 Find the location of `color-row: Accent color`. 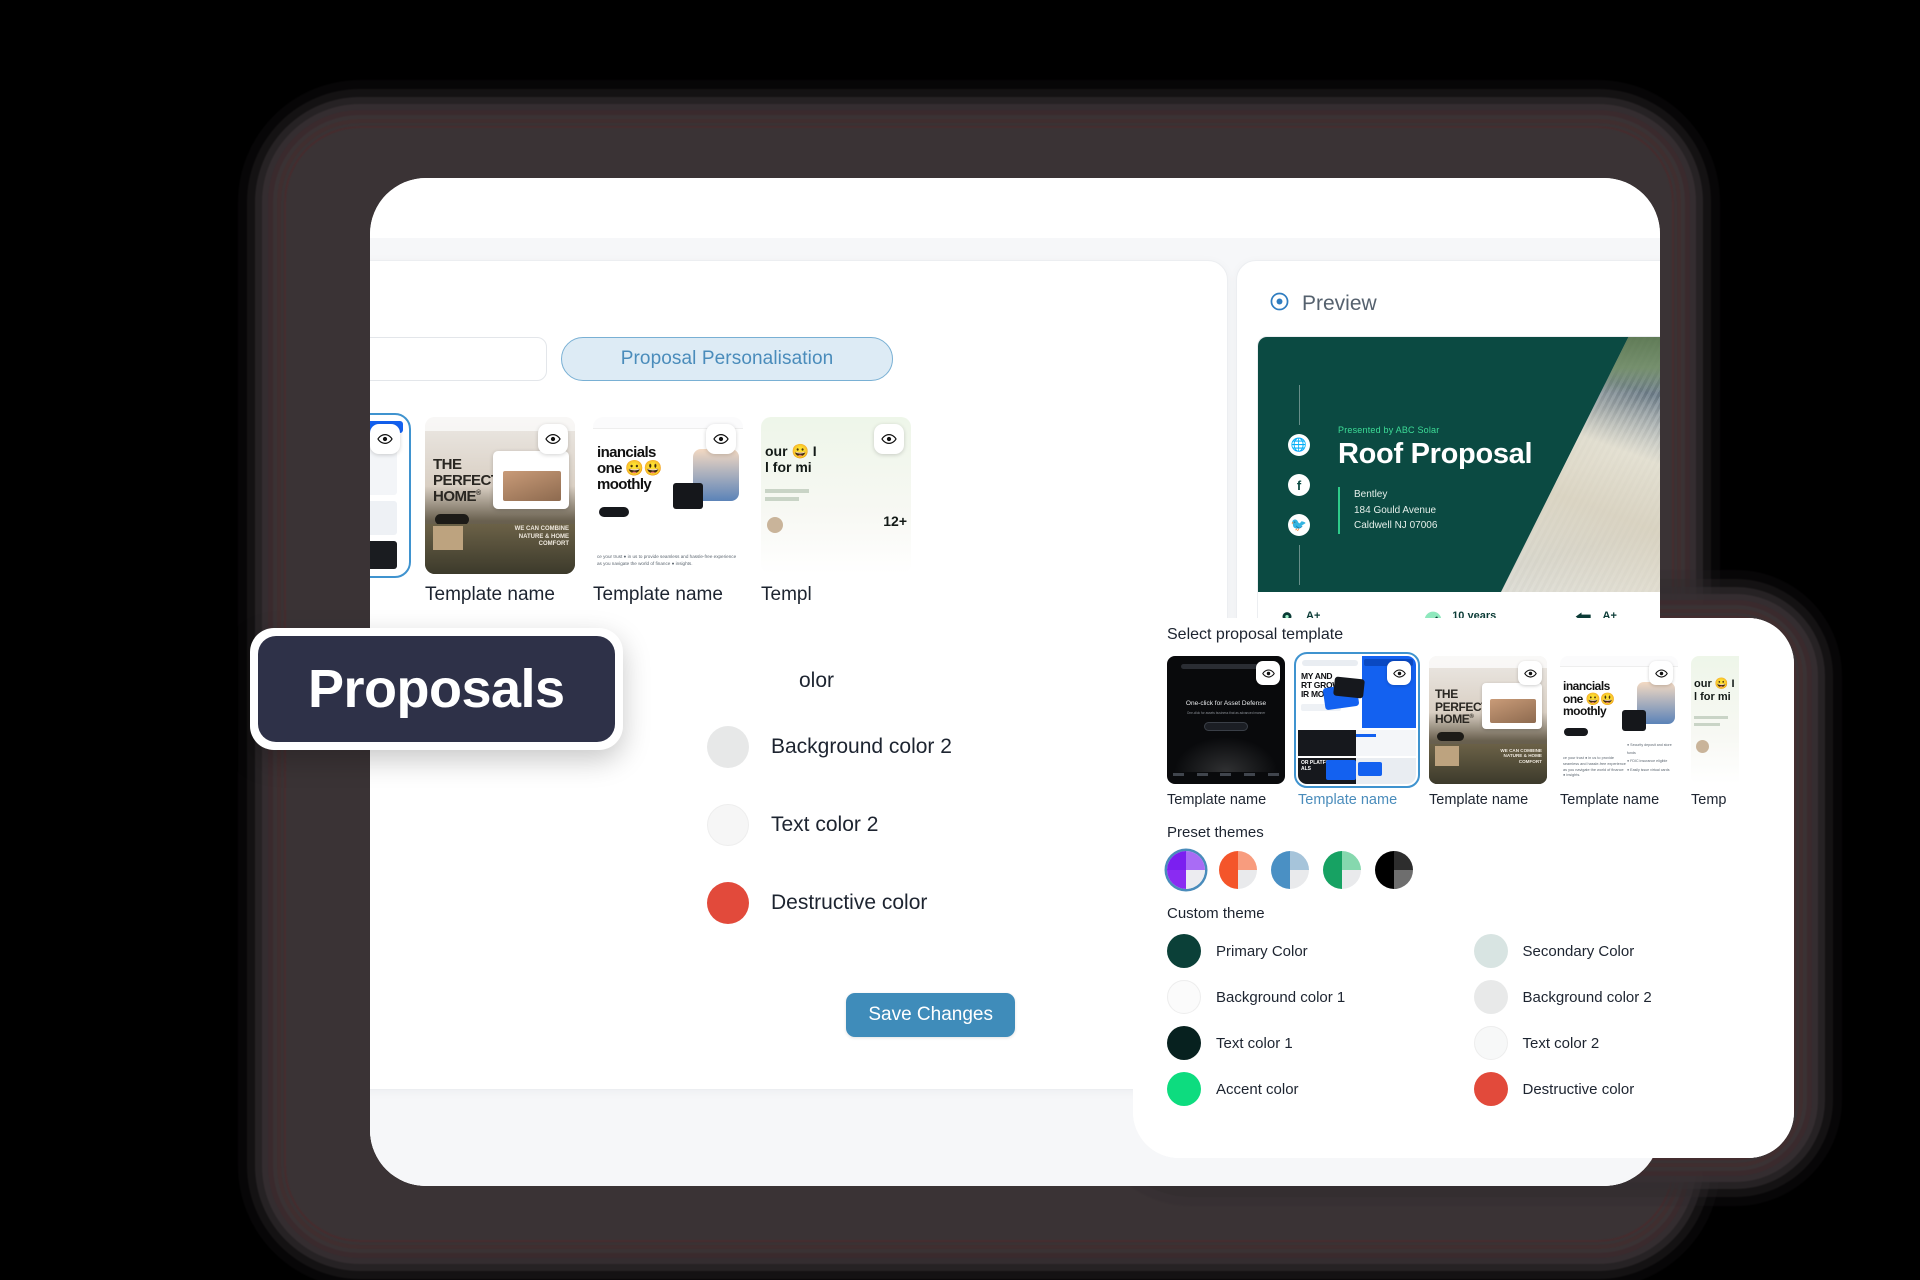

color-row: Accent color is located at coordinates (1320, 1089).